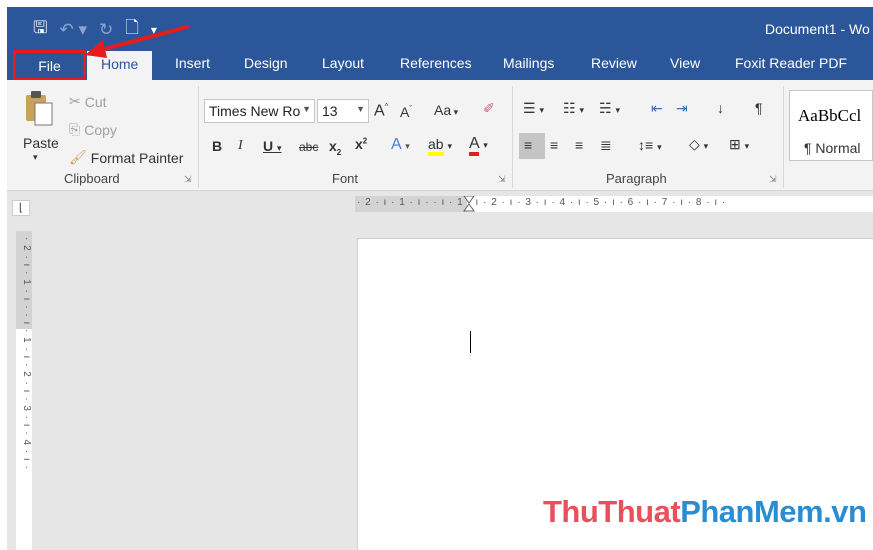 The height and width of the screenshot is (550, 873). I want to click on tab-insert: Insert, so click(192, 63).